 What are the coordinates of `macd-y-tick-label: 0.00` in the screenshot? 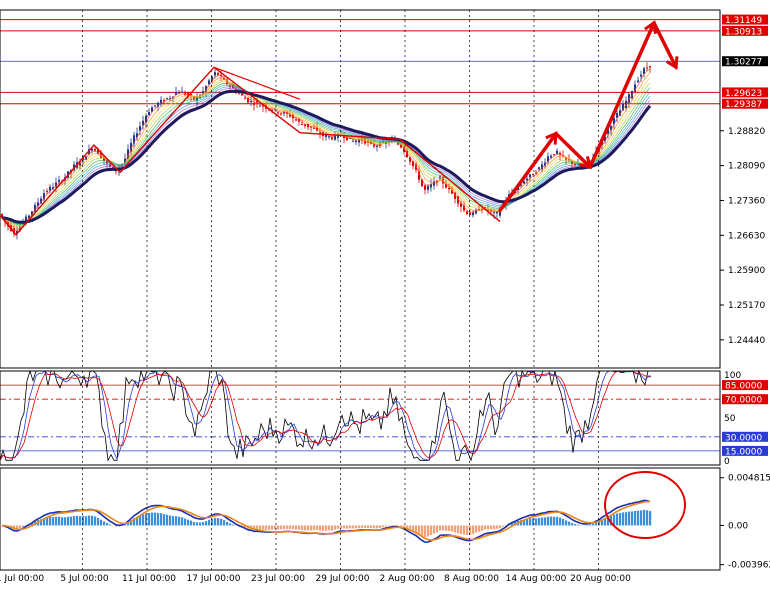 It's located at (738, 526).